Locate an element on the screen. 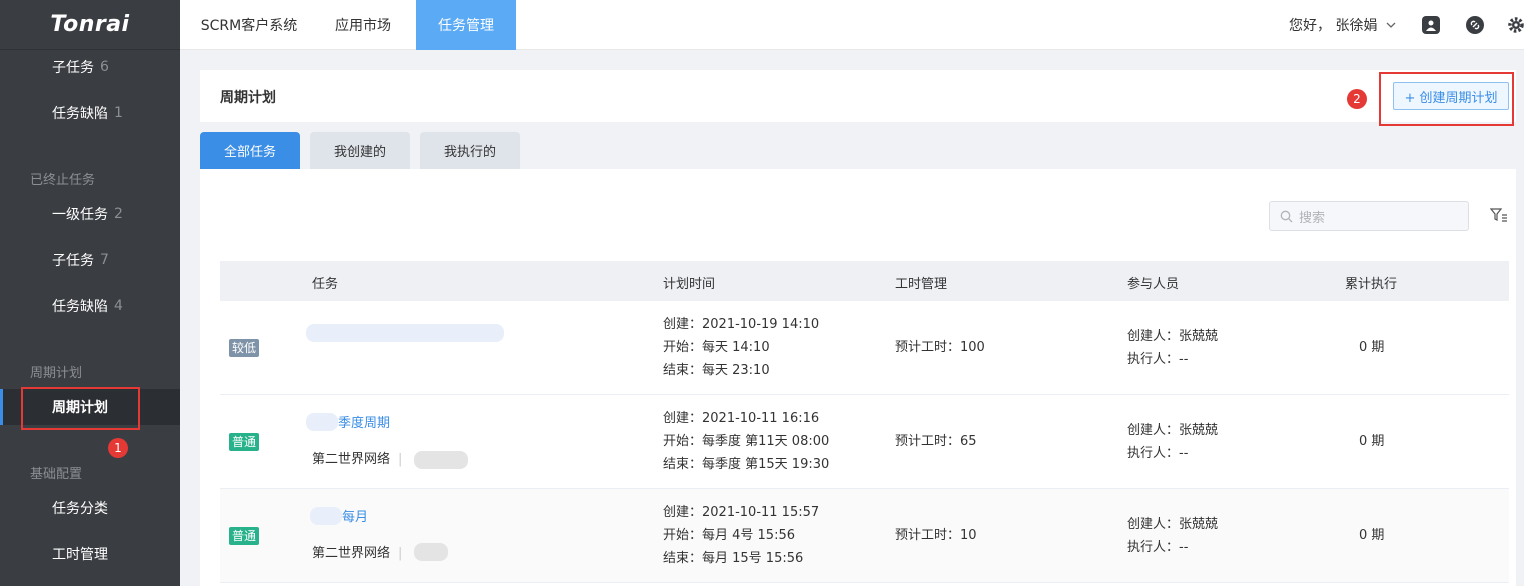  tab-task-management: 任务管理 is located at coordinates (466, 25).